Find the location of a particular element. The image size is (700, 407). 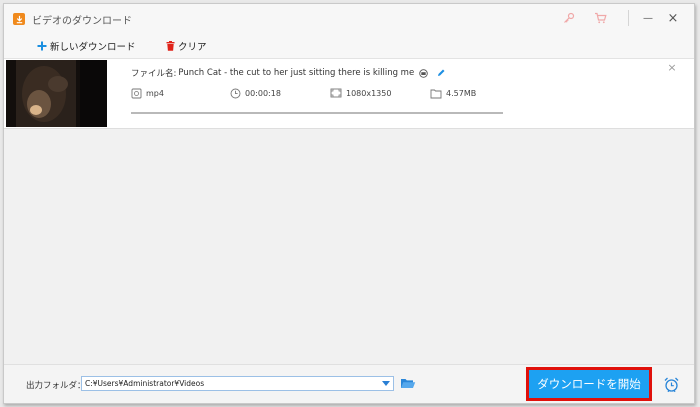

format-value: mp4 is located at coordinates (155, 93).